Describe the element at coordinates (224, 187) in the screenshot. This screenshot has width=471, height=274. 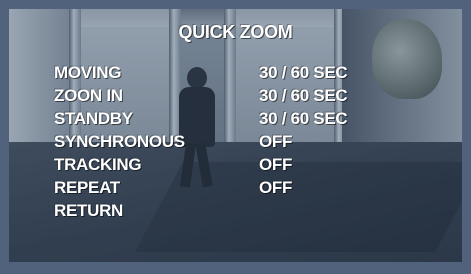
I see `menu-item-repeat: REPEAT OFF` at that location.